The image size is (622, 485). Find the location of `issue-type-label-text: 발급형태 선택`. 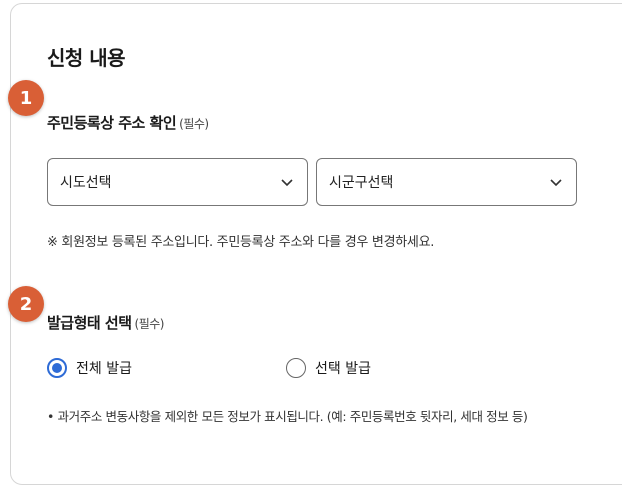

issue-type-label-text: 발급형태 선택 is located at coordinates (89, 323).